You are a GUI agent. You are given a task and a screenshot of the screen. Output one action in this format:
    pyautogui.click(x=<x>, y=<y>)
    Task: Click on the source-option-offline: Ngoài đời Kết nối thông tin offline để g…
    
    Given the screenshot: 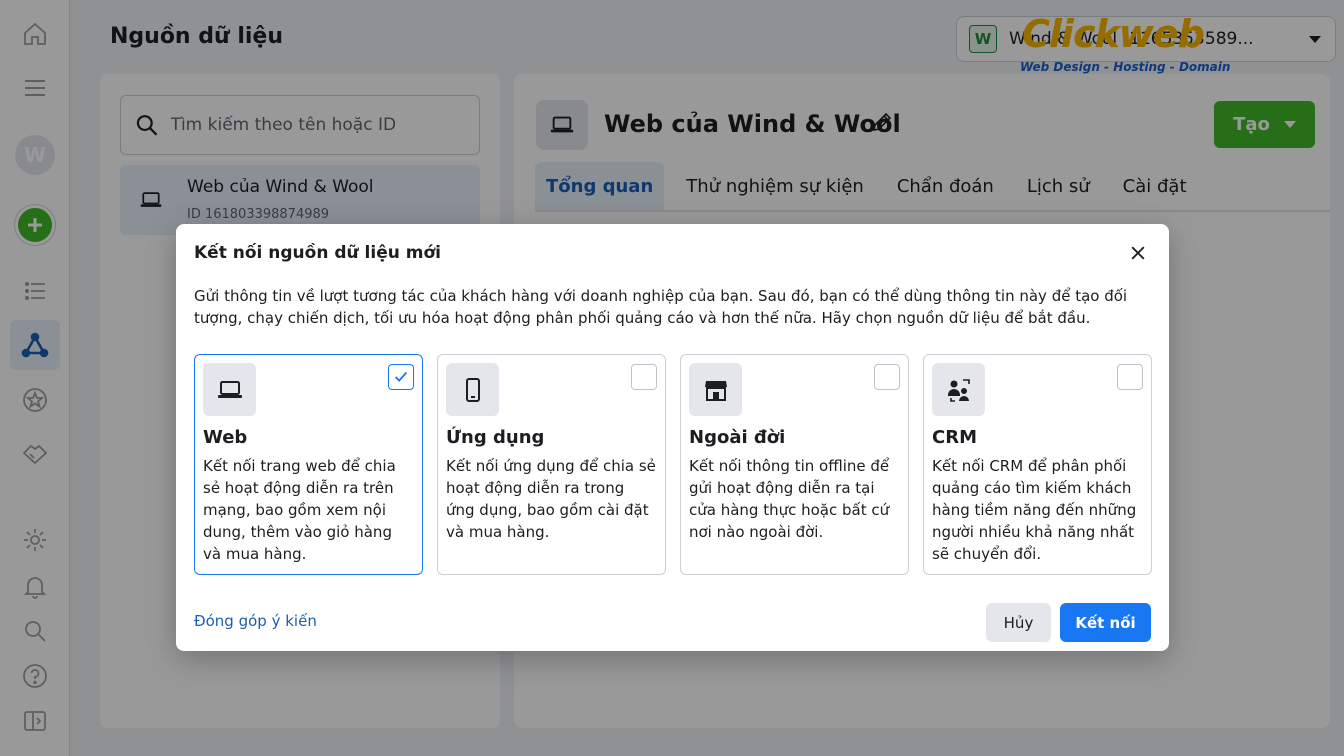 What is the action you would take?
    pyautogui.click(x=794, y=464)
    